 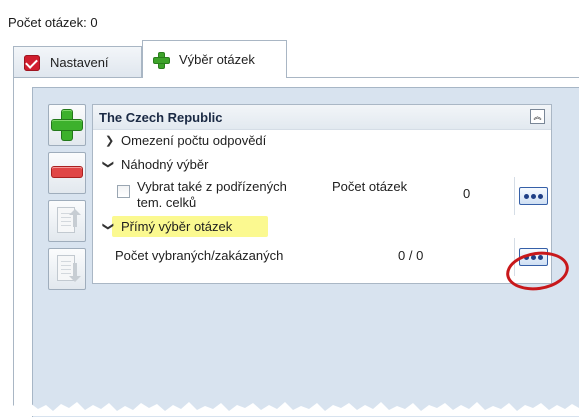 What do you see at coordinates (467, 193) in the screenshot?
I see `question-count-value: 0` at bounding box center [467, 193].